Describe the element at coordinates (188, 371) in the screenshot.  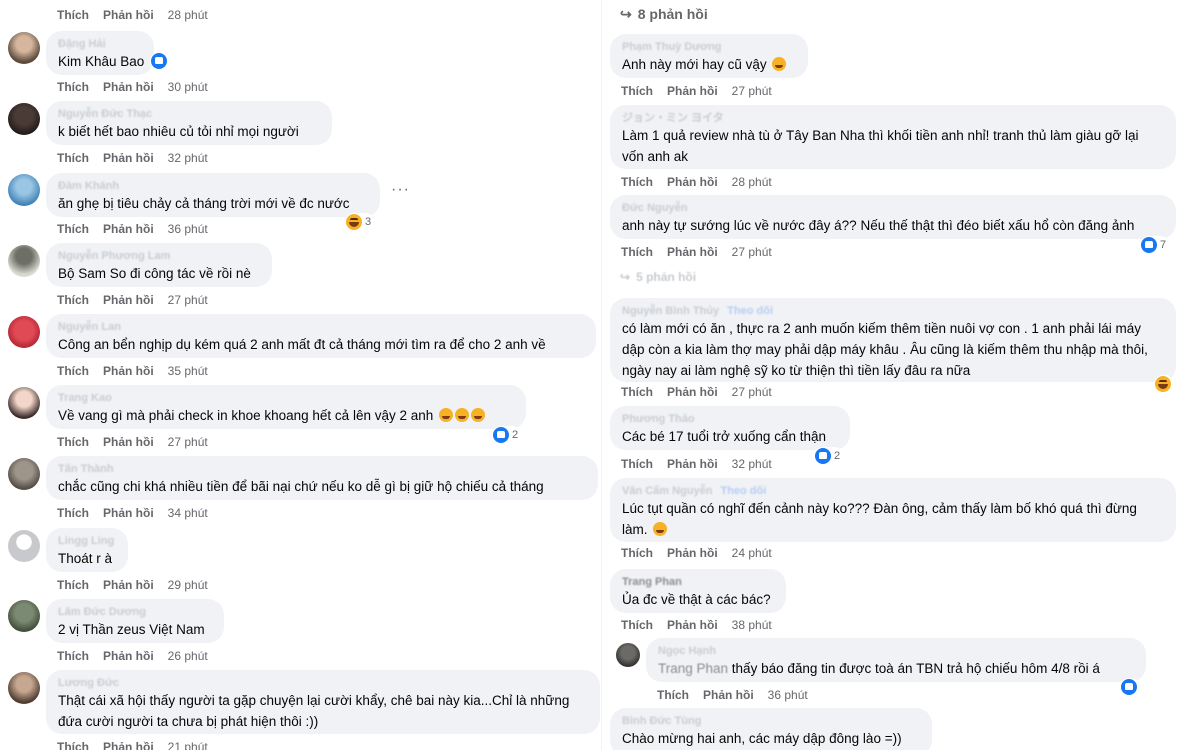
I see `comment-time: 35 phút` at that location.